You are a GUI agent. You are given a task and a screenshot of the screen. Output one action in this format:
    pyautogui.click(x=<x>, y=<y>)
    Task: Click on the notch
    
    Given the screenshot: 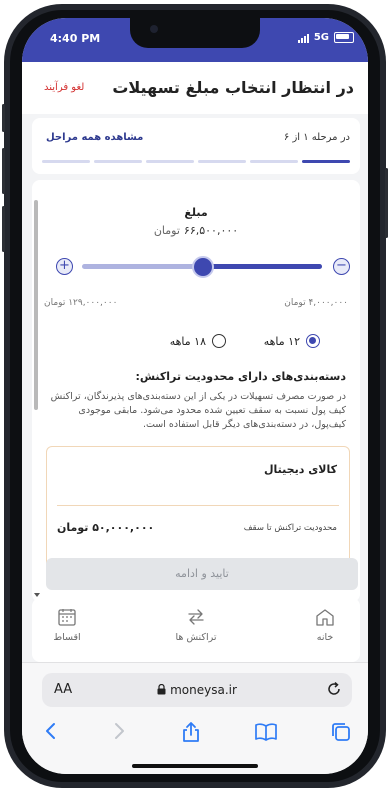 What is the action you would take?
    pyautogui.click(x=195, y=33)
    